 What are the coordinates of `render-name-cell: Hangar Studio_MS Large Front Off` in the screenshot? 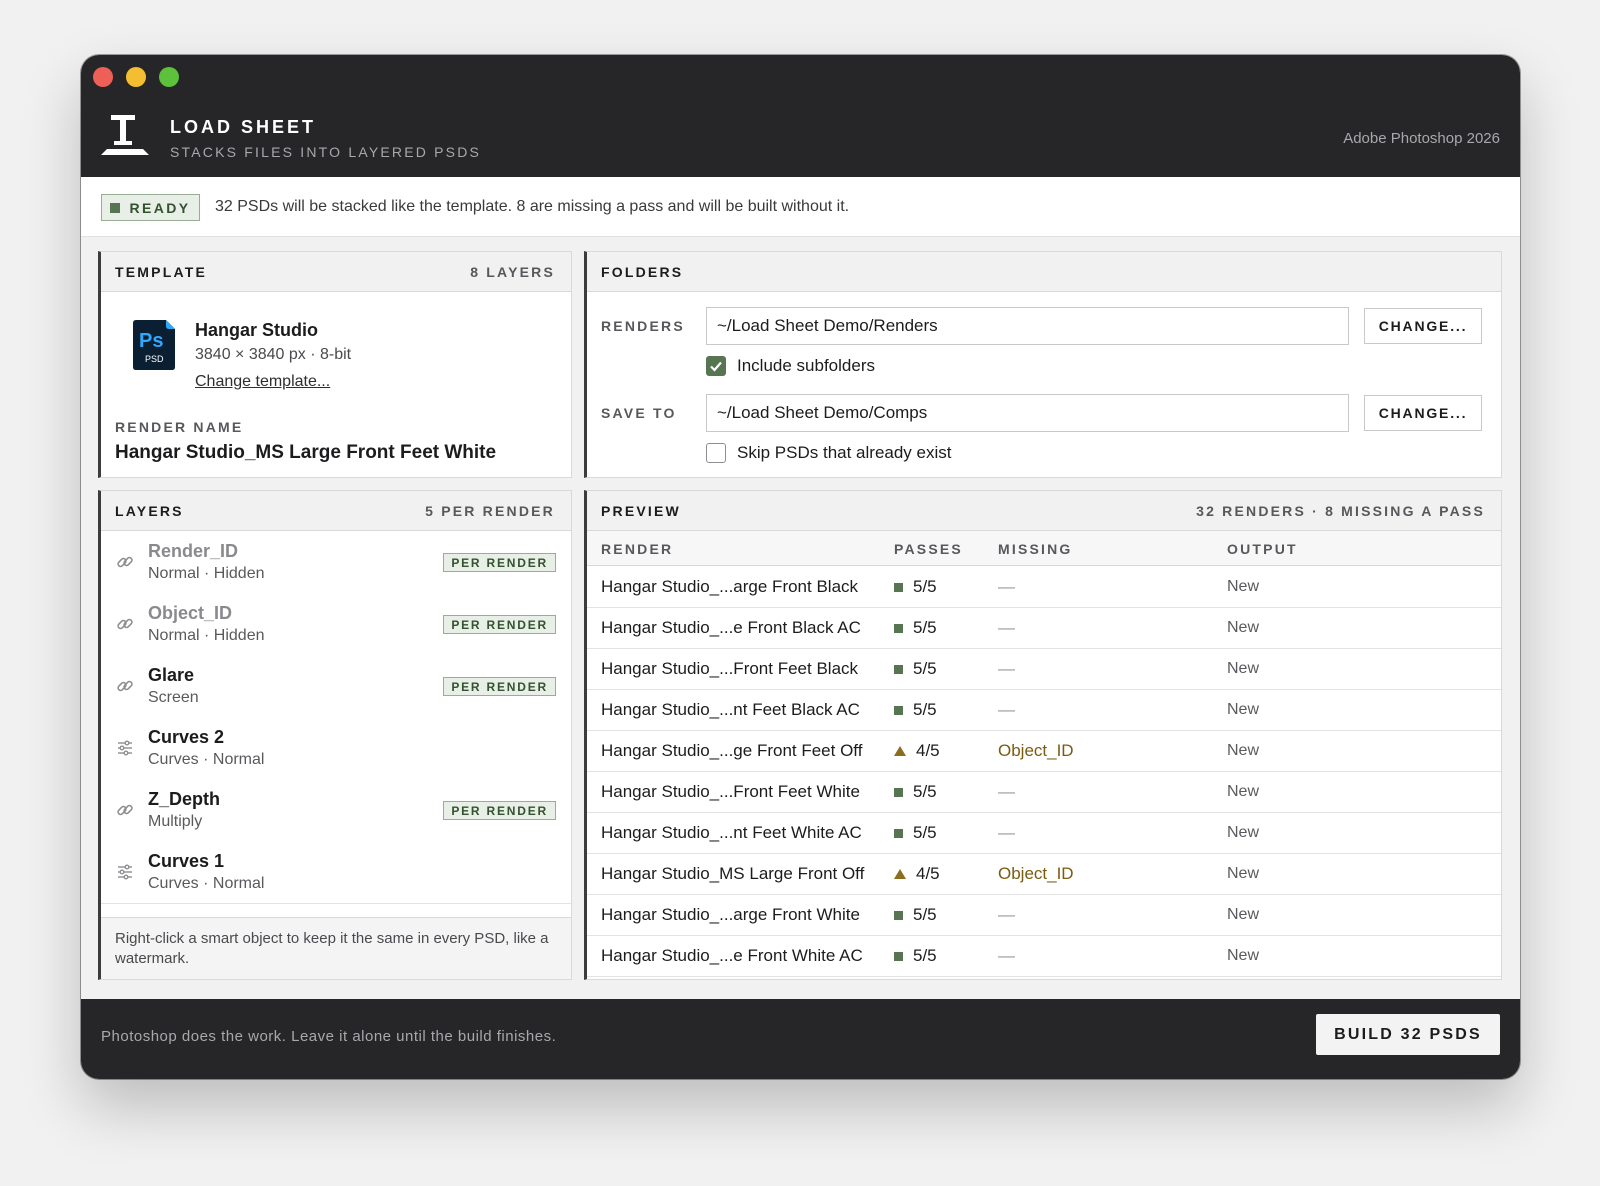 It's located at (733, 873).